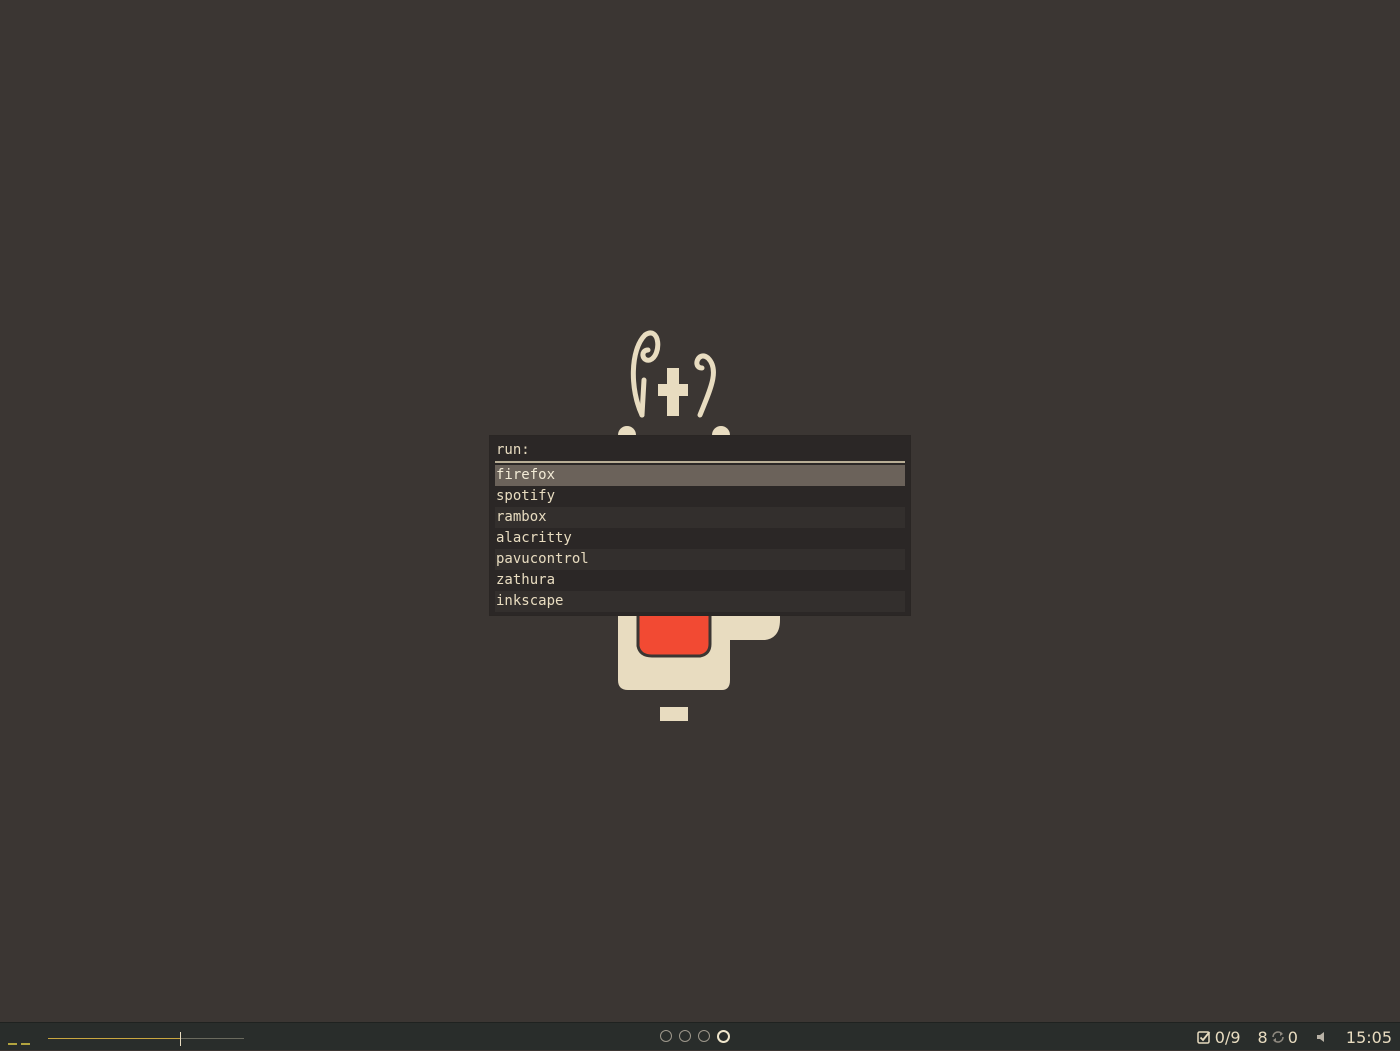 This screenshot has width=1400, height=1051. I want to click on clock: 15:05, so click(1369, 1037).